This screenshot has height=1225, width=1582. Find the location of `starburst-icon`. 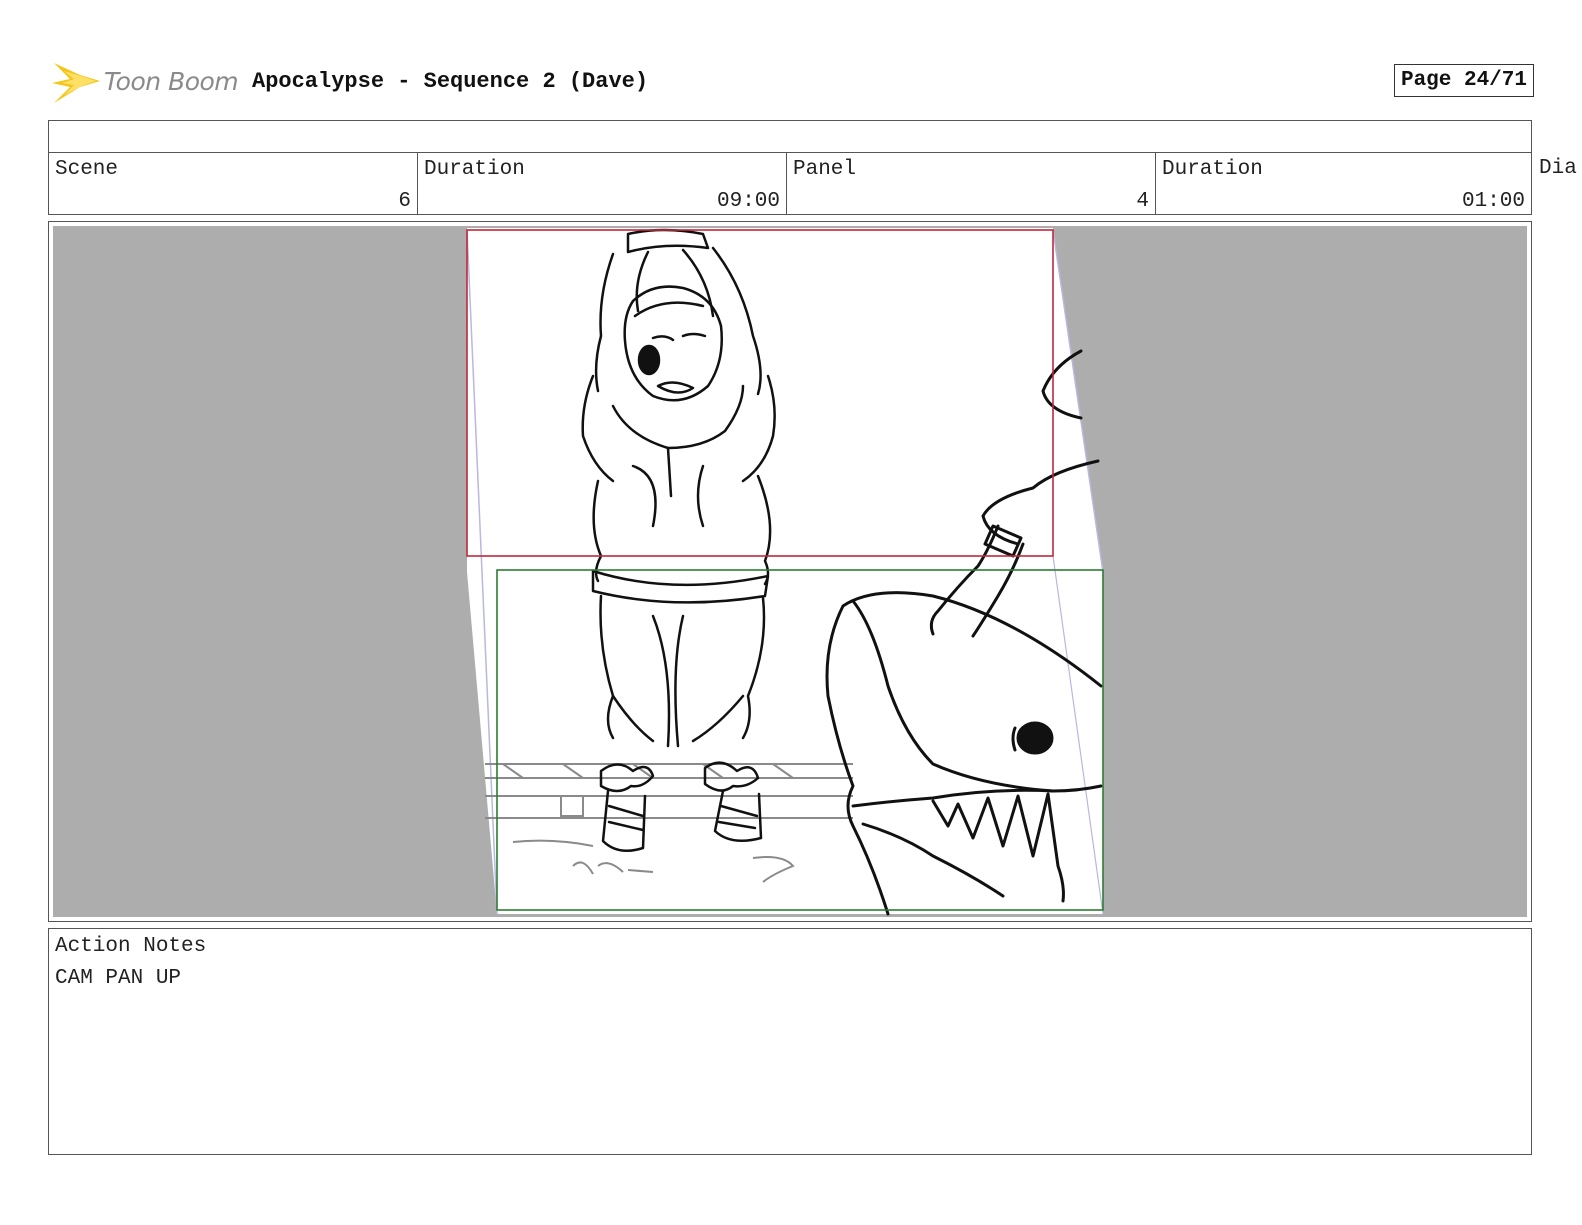

starburst-icon is located at coordinates (76, 83).